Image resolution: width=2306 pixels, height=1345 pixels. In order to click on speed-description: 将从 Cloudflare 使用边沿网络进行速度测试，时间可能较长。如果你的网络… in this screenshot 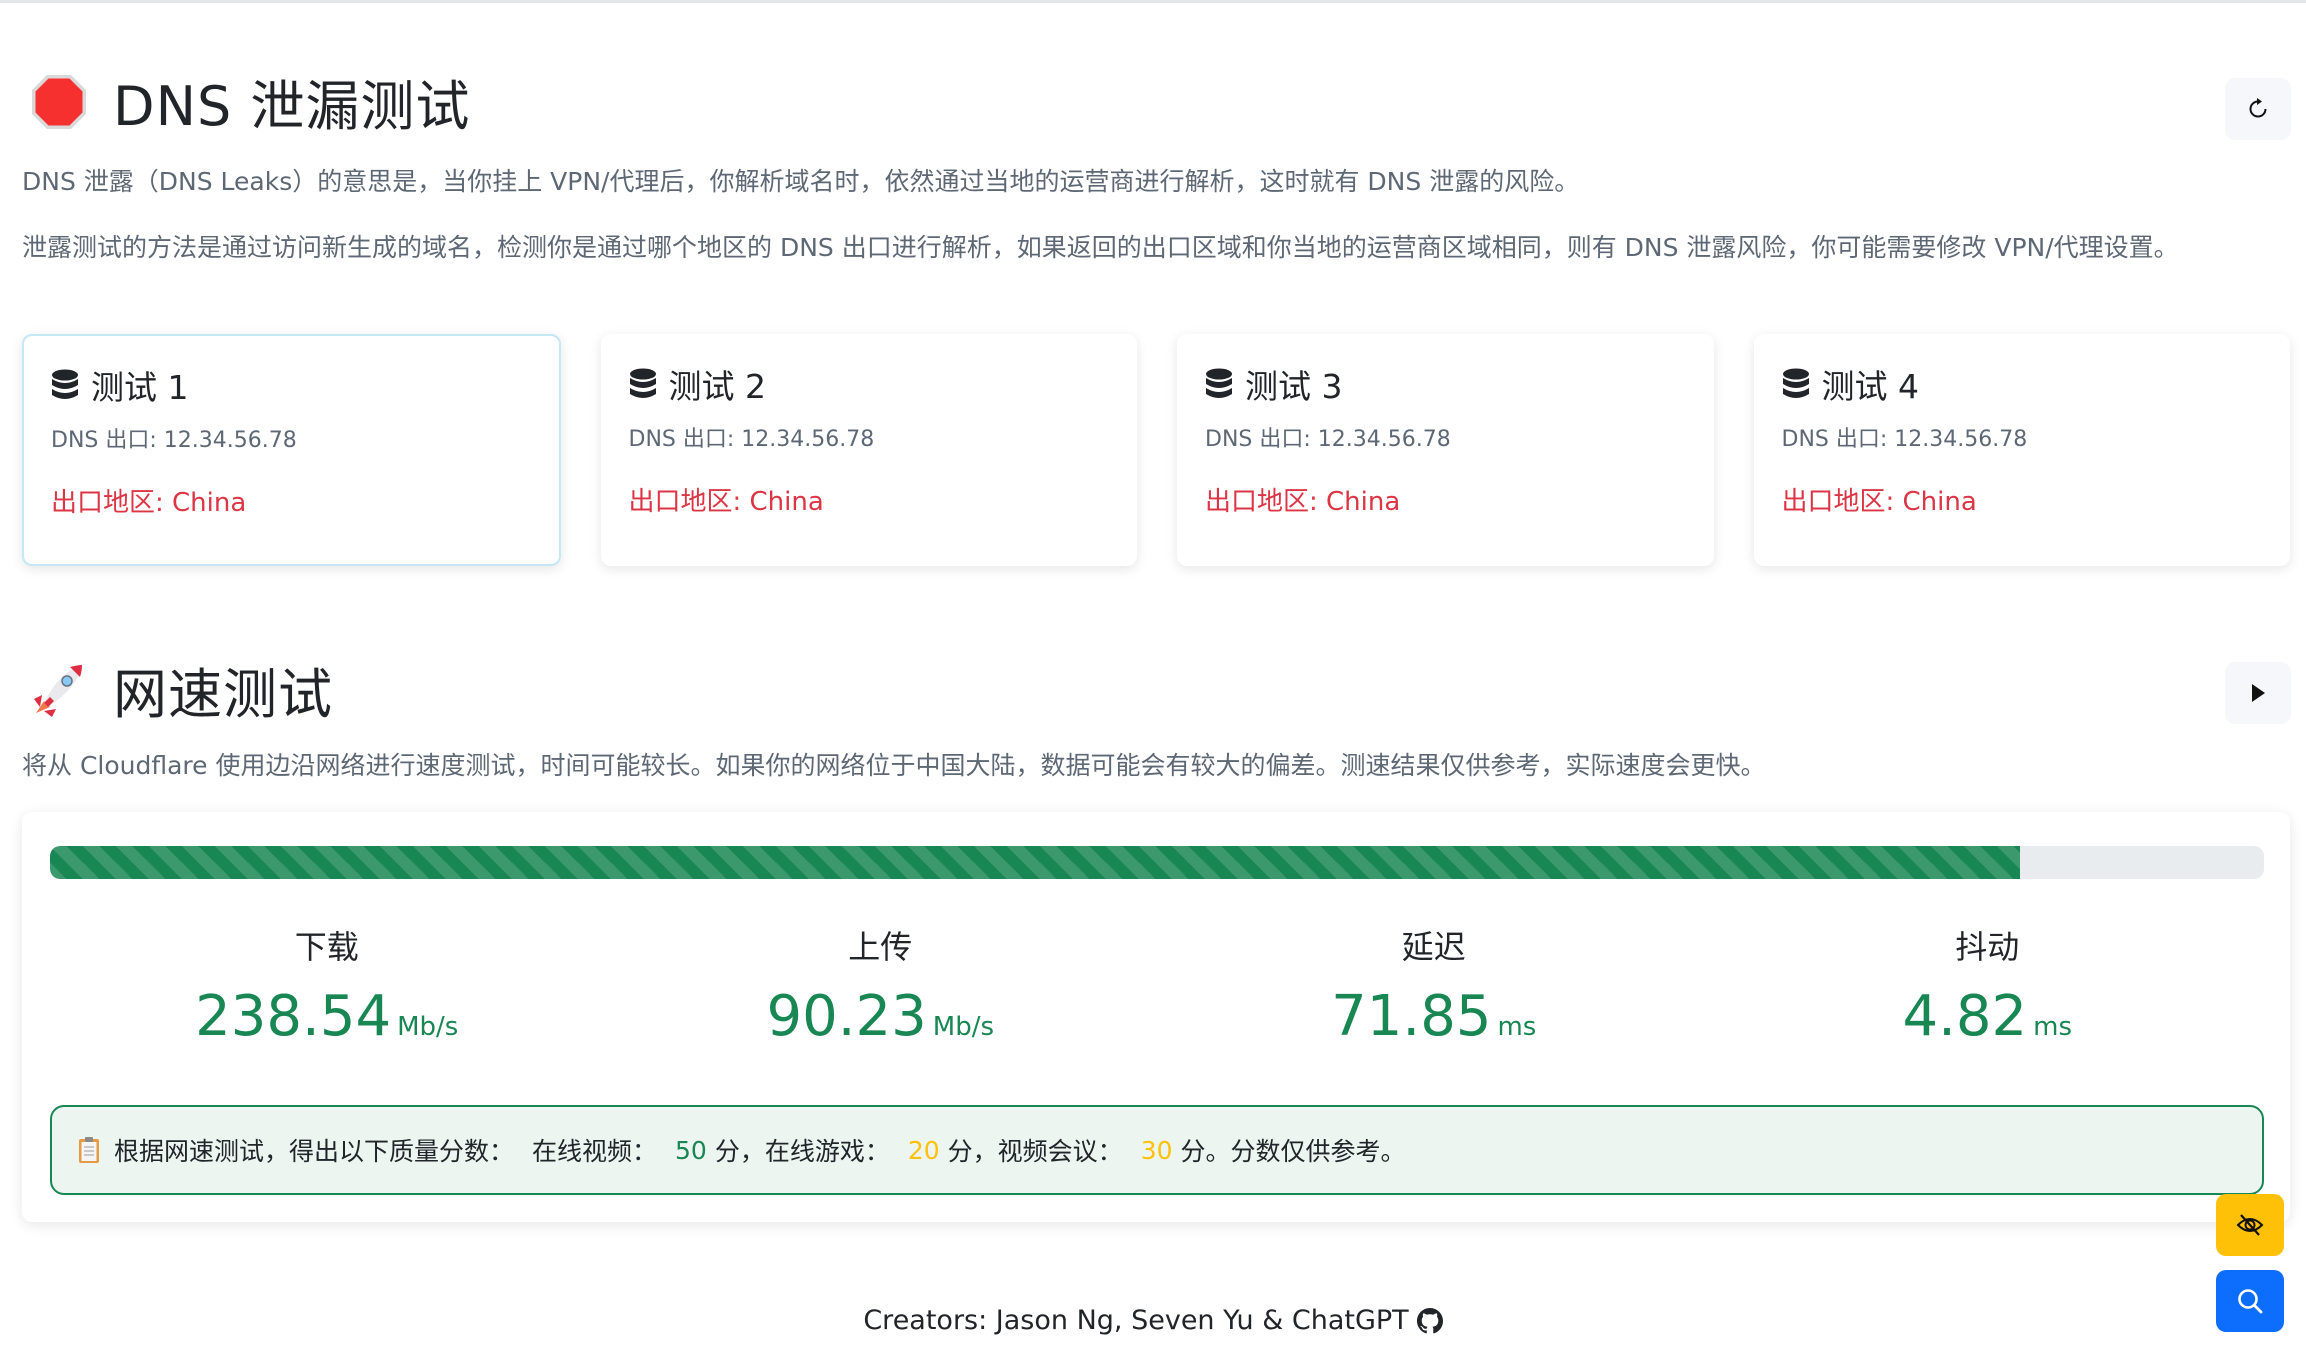, I will do `click(894, 765)`.